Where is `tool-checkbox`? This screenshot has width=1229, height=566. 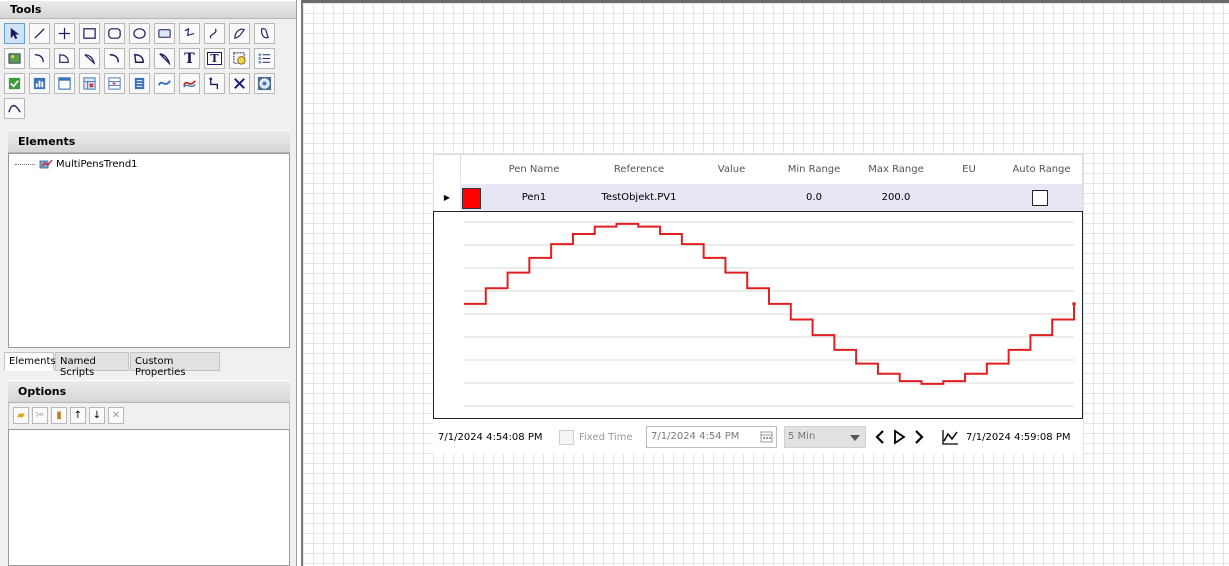 tool-checkbox is located at coordinates (14, 83).